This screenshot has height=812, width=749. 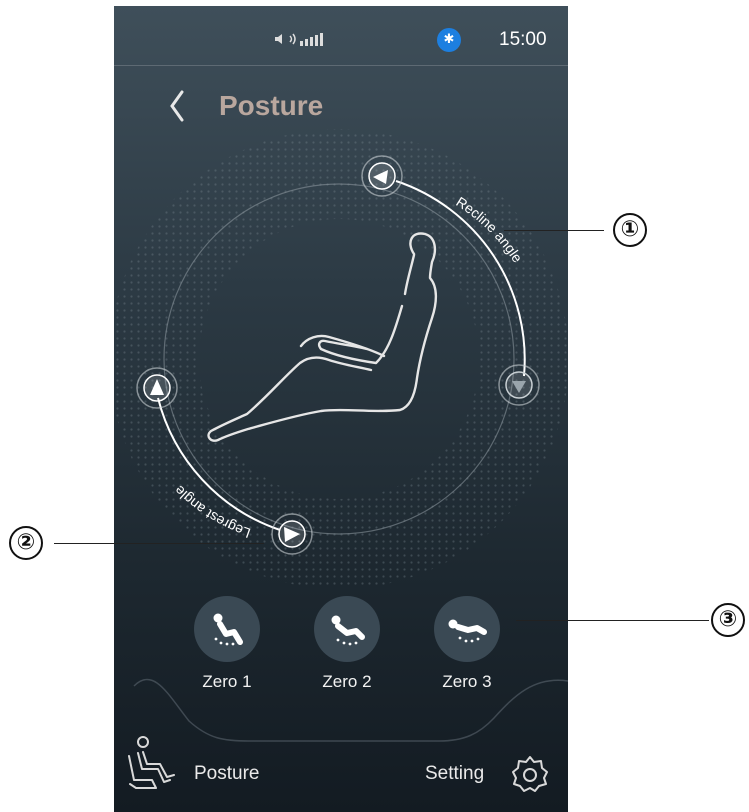 I want to click on preset-zero-1: Zero 1, so click(x=227, y=644).